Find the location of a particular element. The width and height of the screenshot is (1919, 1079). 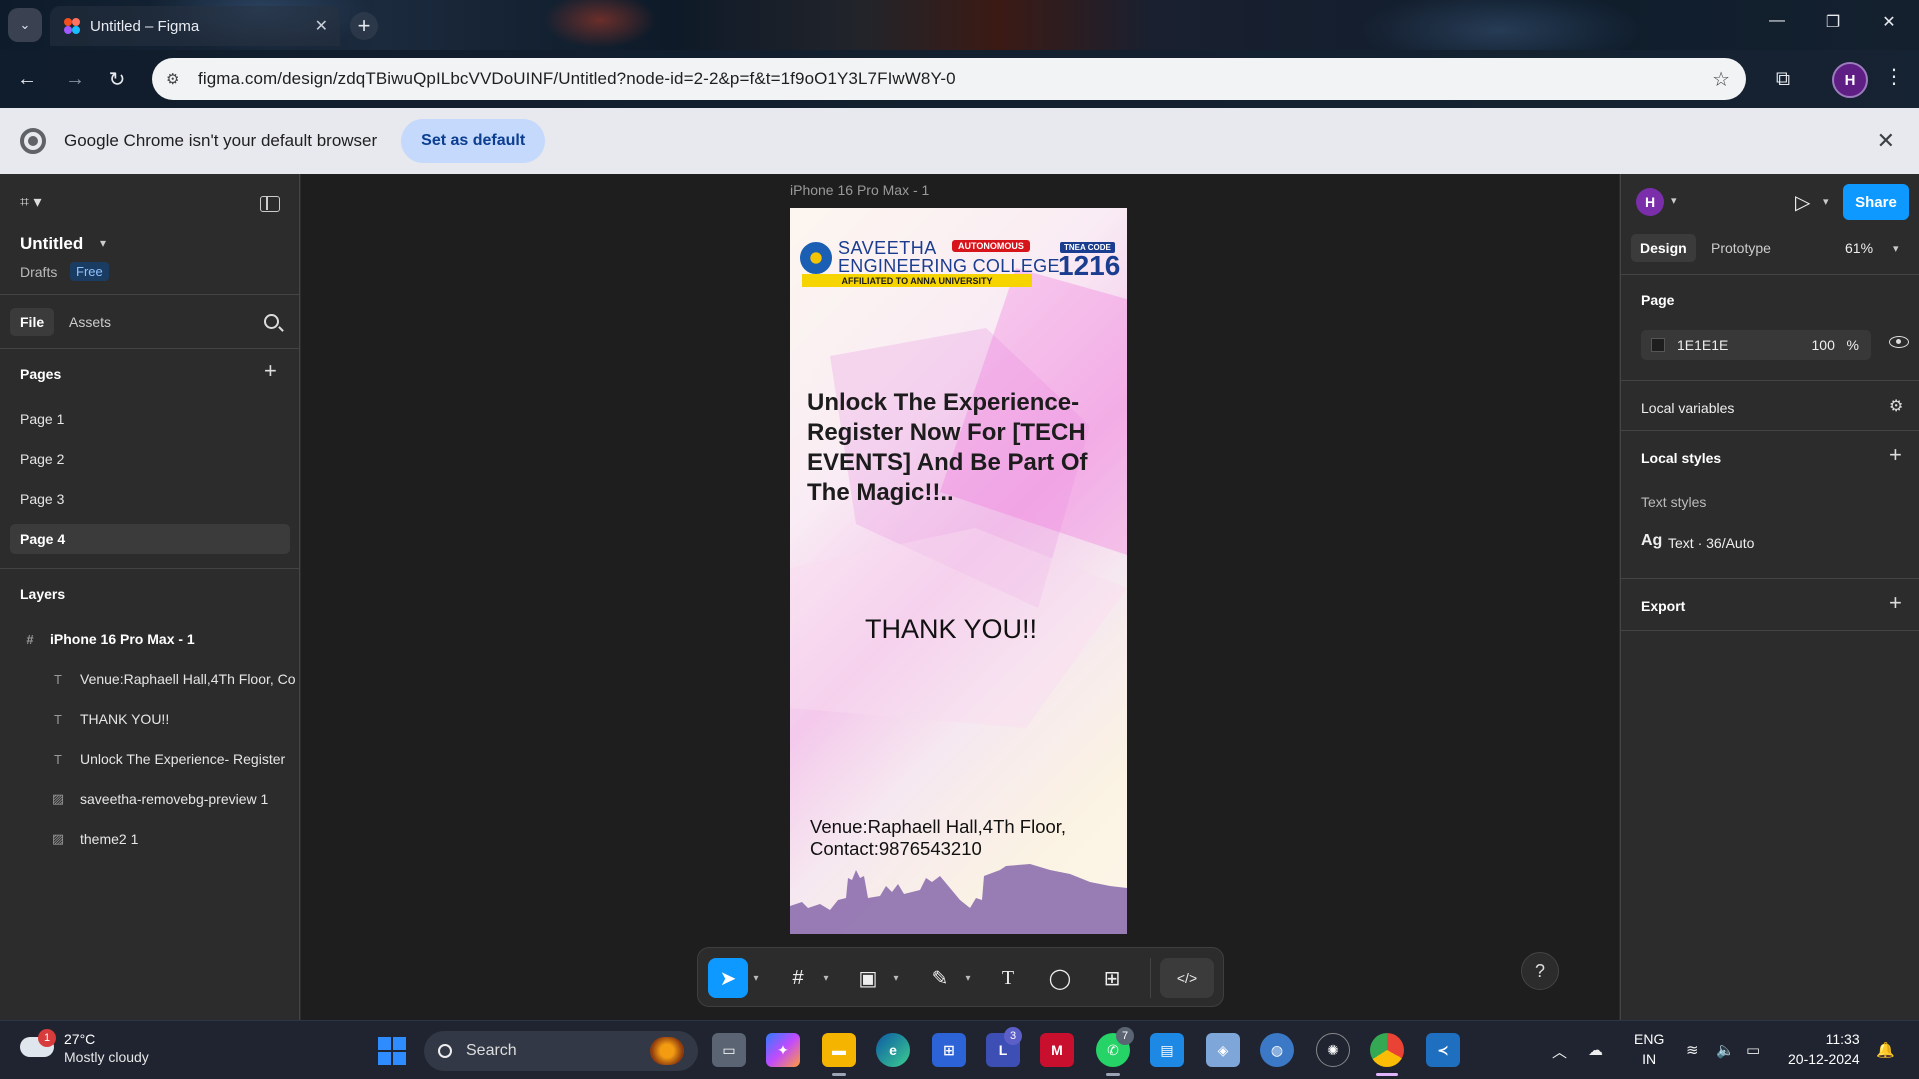

poster-thanks: THANK YOU!! is located at coordinates (951, 629).